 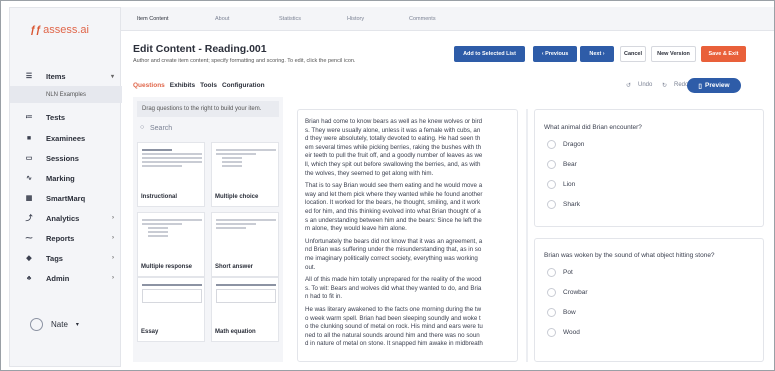 I want to click on sidebar-item-examinees: ■ Examinees, so click(x=66, y=138).